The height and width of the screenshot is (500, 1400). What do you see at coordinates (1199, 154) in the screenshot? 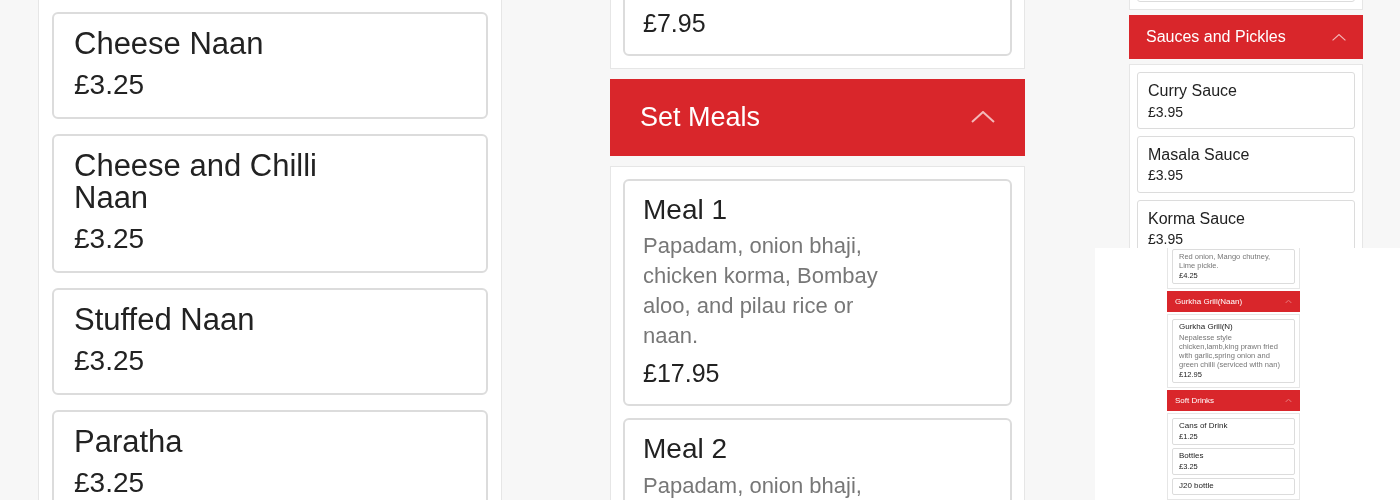
I see `item-name: Masala Sauce` at bounding box center [1199, 154].